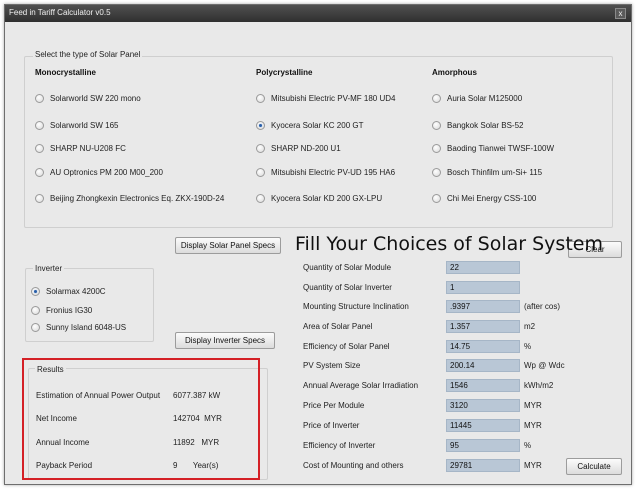  I want to click on panel-option-au-optronics: AU Optronics PM 200 M00_200, so click(99, 172).